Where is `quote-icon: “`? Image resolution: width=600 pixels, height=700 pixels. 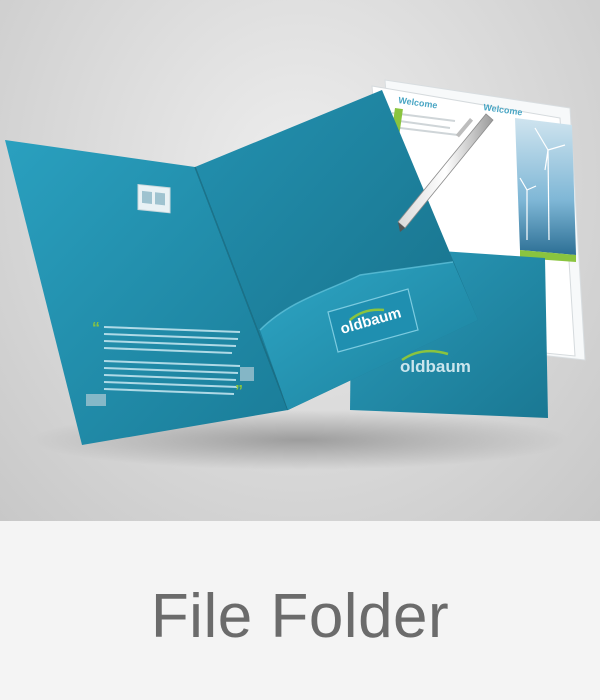
quote-icon: “ is located at coordinates (96, 328).